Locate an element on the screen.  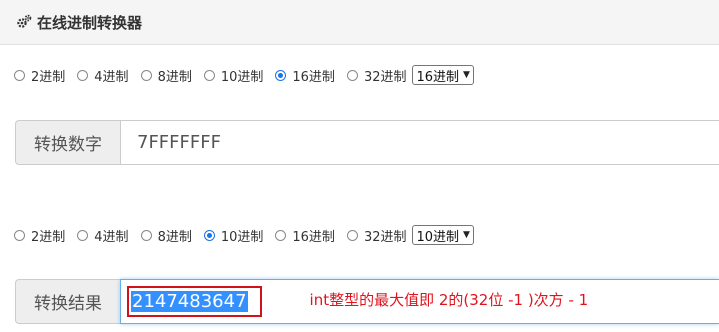
page-title: 在线进制转换器 is located at coordinates (90, 22).